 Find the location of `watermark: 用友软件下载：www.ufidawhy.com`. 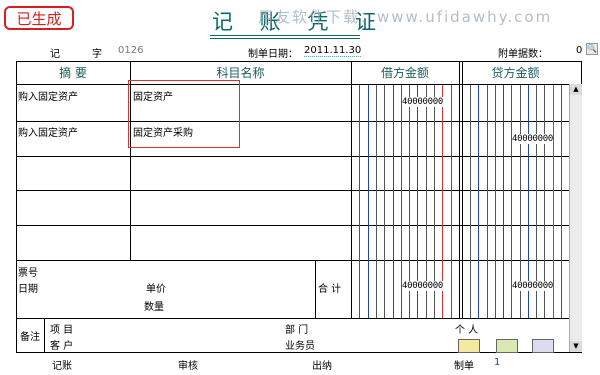

watermark: 用友软件下载：www.ufidawhy.com is located at coordinates (405, 17).